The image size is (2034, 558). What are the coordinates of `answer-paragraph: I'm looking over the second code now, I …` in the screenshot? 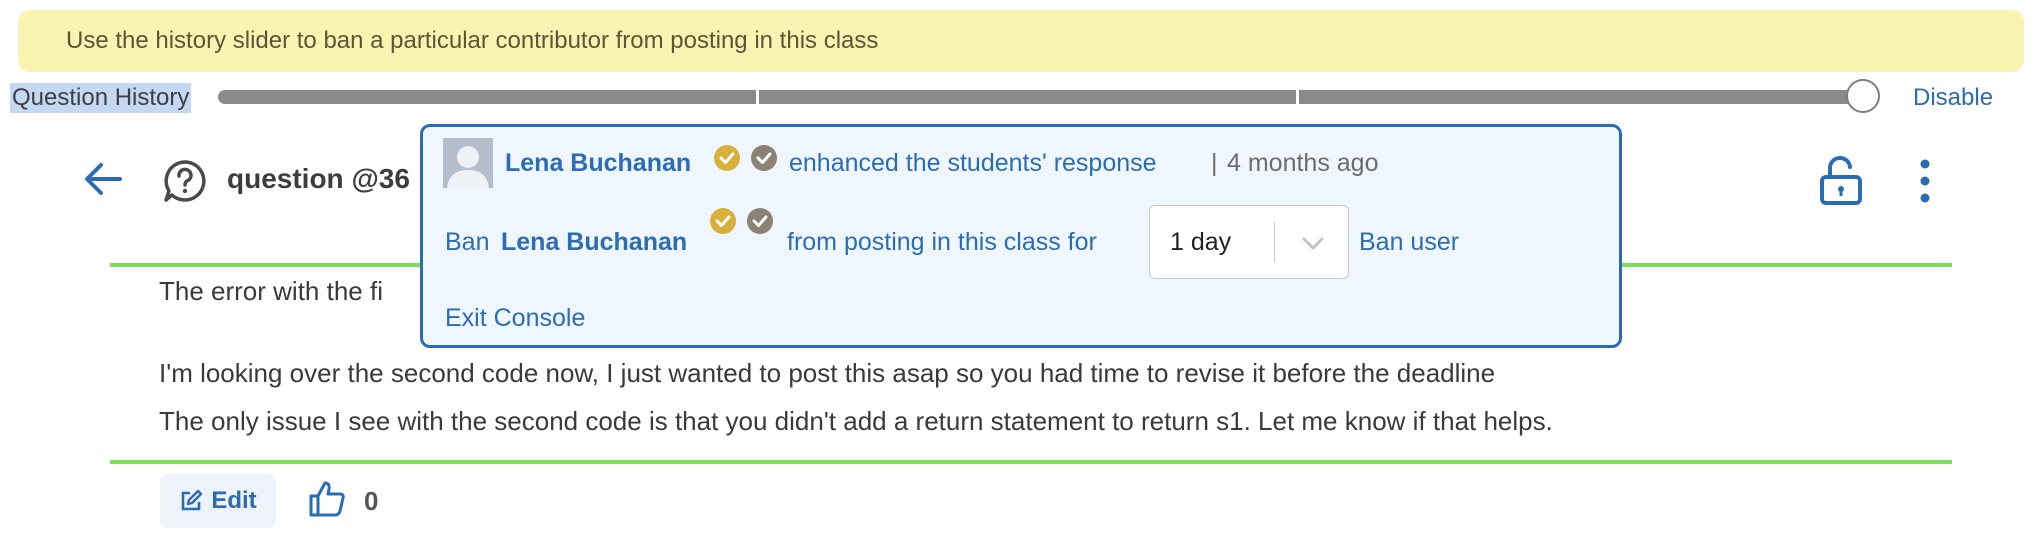 It's located at (827, 373).